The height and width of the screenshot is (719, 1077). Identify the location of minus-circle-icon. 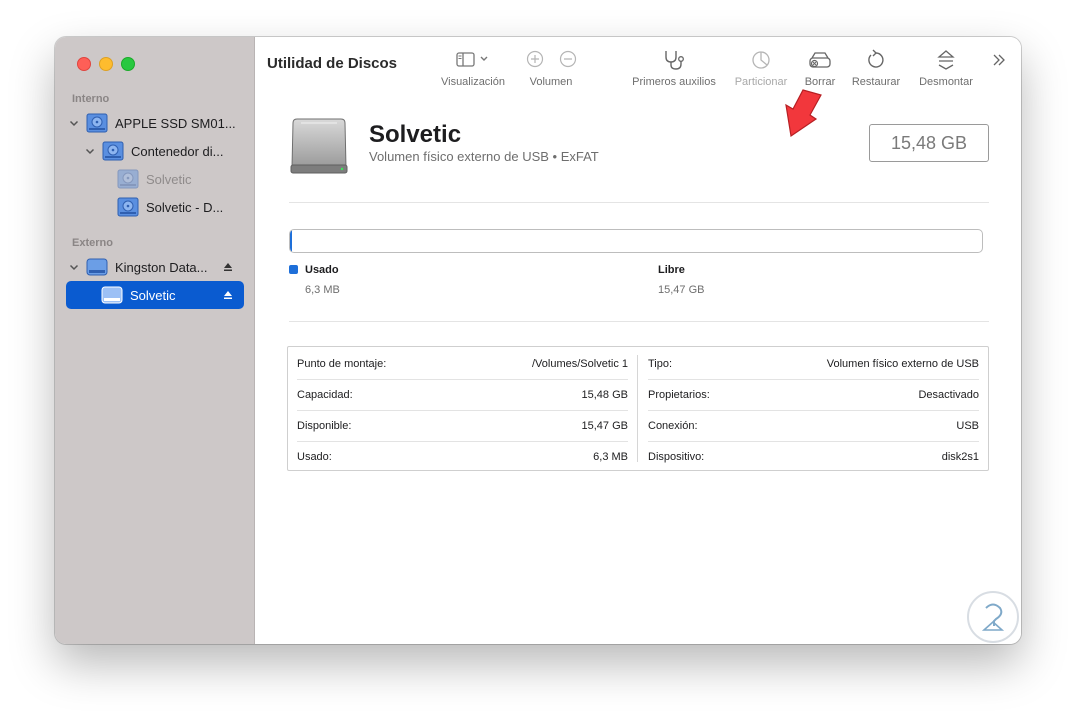
(568, 59).